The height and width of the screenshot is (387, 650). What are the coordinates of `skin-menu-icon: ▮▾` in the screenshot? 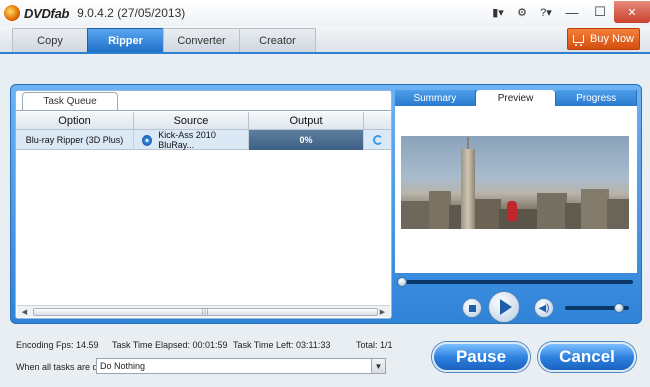 It's located at (498, 12).